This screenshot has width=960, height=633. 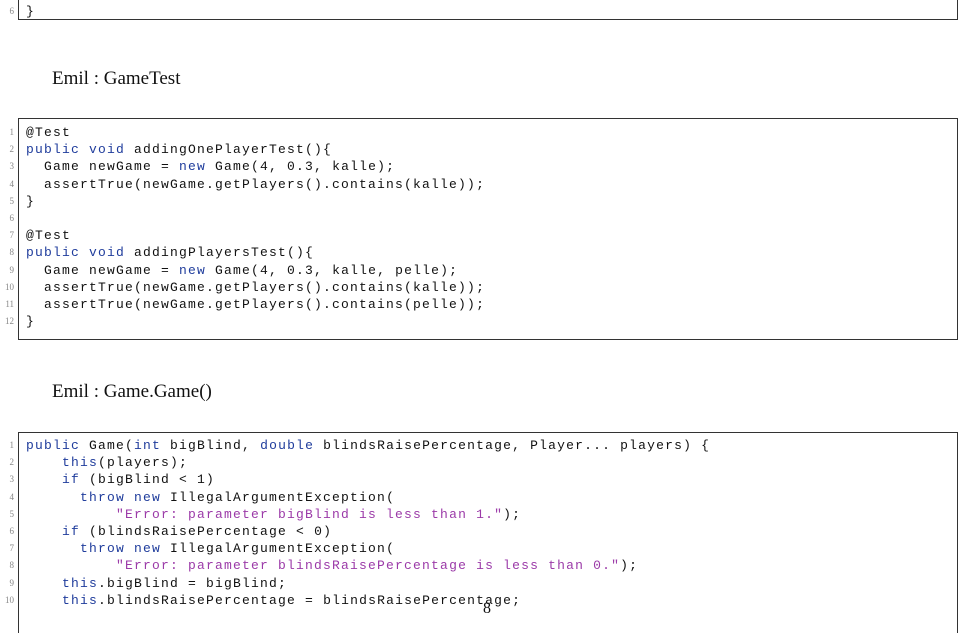 I want to click on code-text: (players);, so click(x=143, y=463).